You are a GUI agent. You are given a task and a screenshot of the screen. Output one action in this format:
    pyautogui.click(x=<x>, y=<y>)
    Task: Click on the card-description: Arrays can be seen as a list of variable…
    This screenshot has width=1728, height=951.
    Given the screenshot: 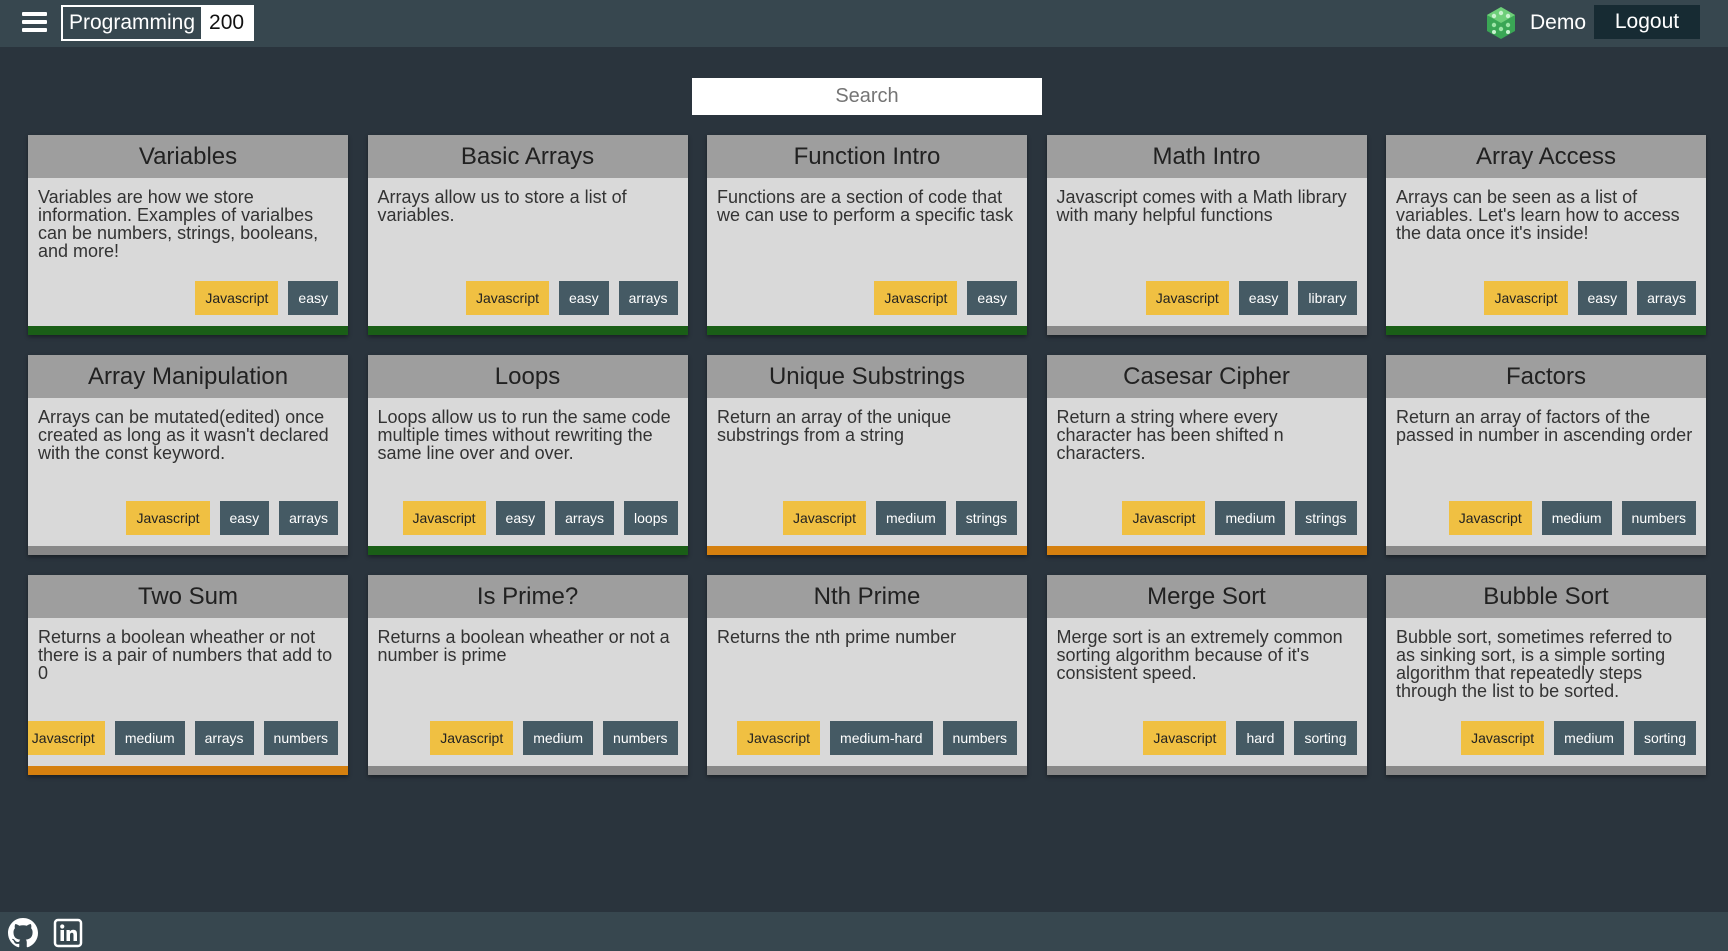 What is the action you would take?
    pyautogui.click(x=1538, y=215)
    